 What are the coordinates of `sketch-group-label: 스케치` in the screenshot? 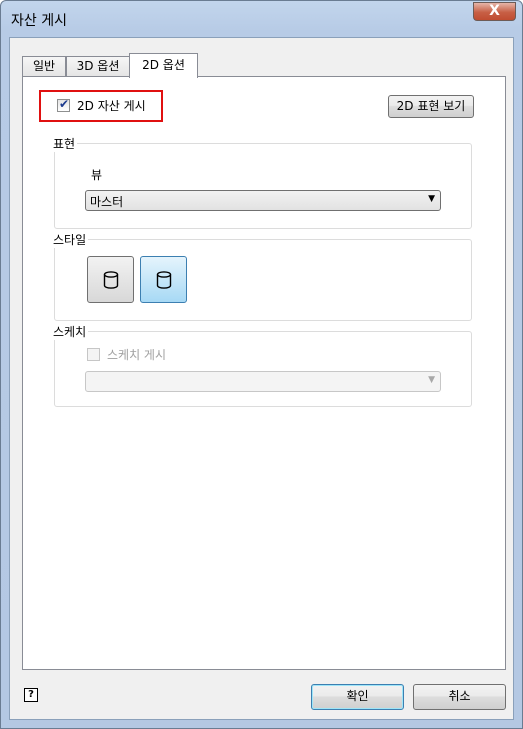 It's located at (70, 331).